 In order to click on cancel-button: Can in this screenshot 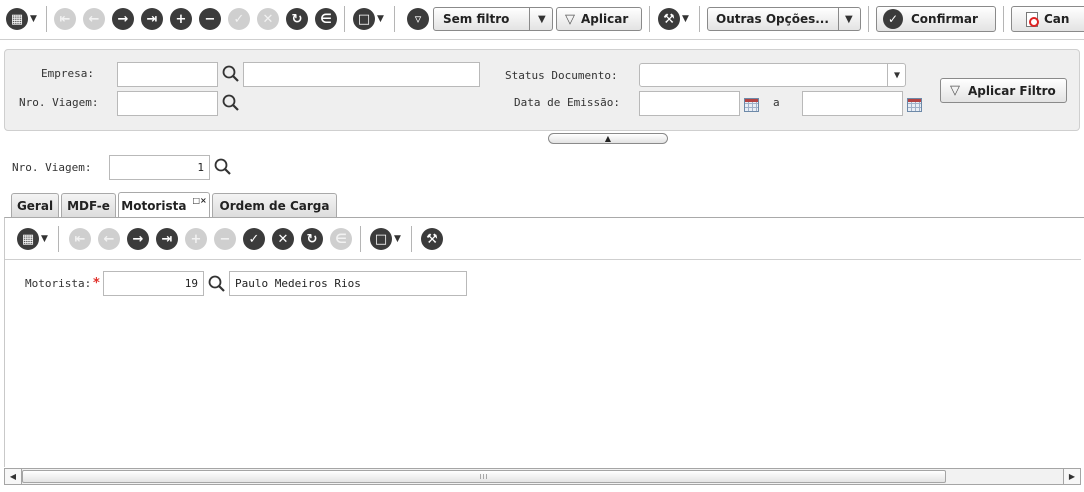, I will do `click(1047, 19)`.